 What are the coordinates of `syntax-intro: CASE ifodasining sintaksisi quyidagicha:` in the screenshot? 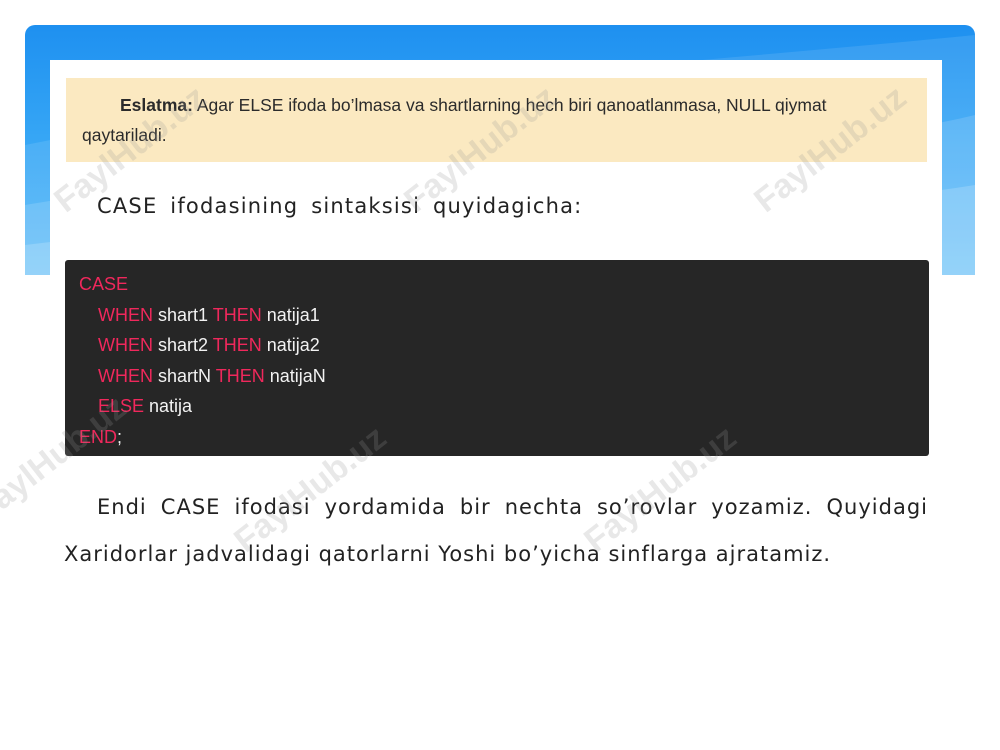 It's located at (340, 206).